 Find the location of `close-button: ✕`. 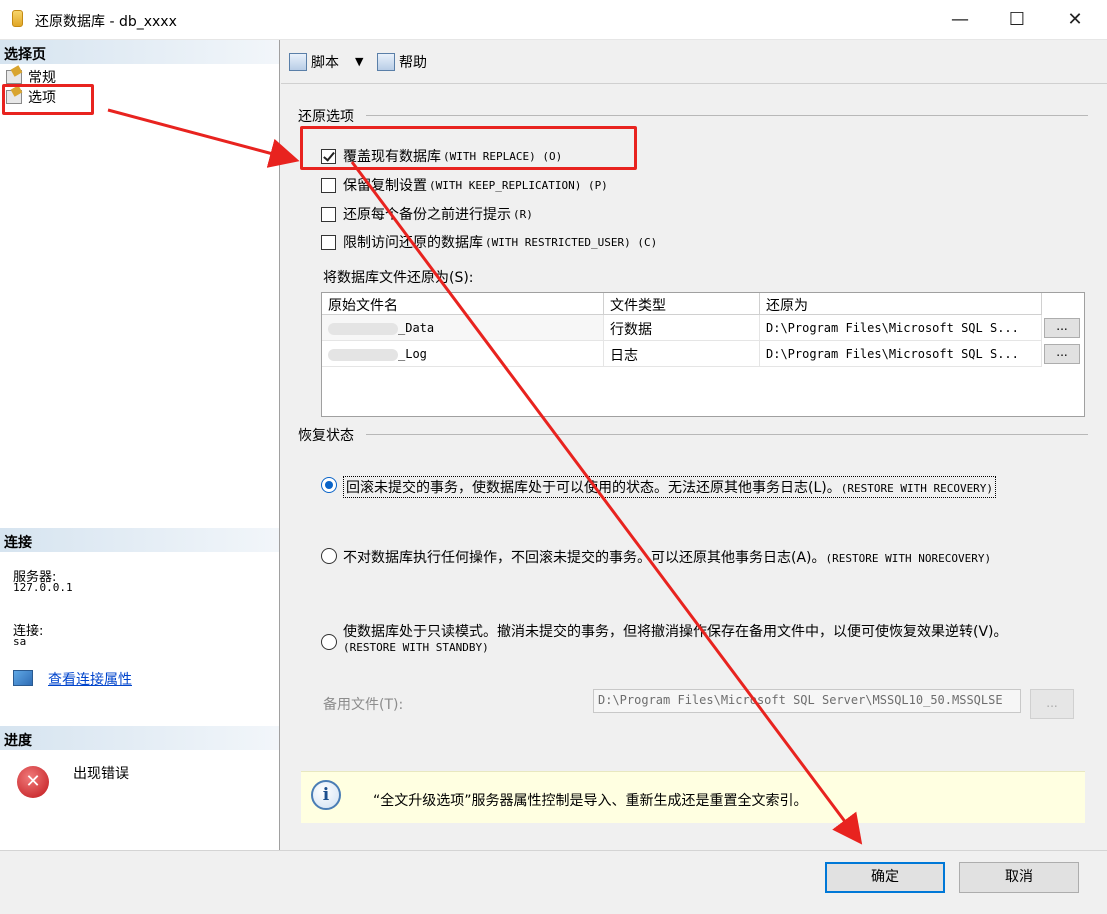

close-button: ✕ is located at coordinates (1075, 20).